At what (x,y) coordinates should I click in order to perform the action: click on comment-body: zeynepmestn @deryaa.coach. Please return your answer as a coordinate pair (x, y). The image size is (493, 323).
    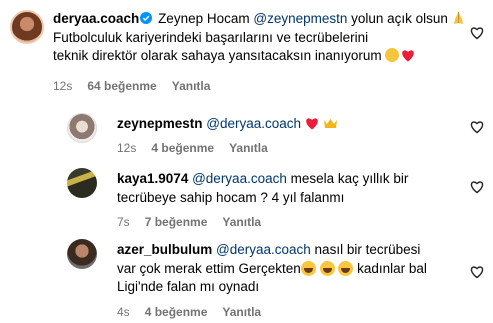
    Looking at the image, I should click on (297, 124).